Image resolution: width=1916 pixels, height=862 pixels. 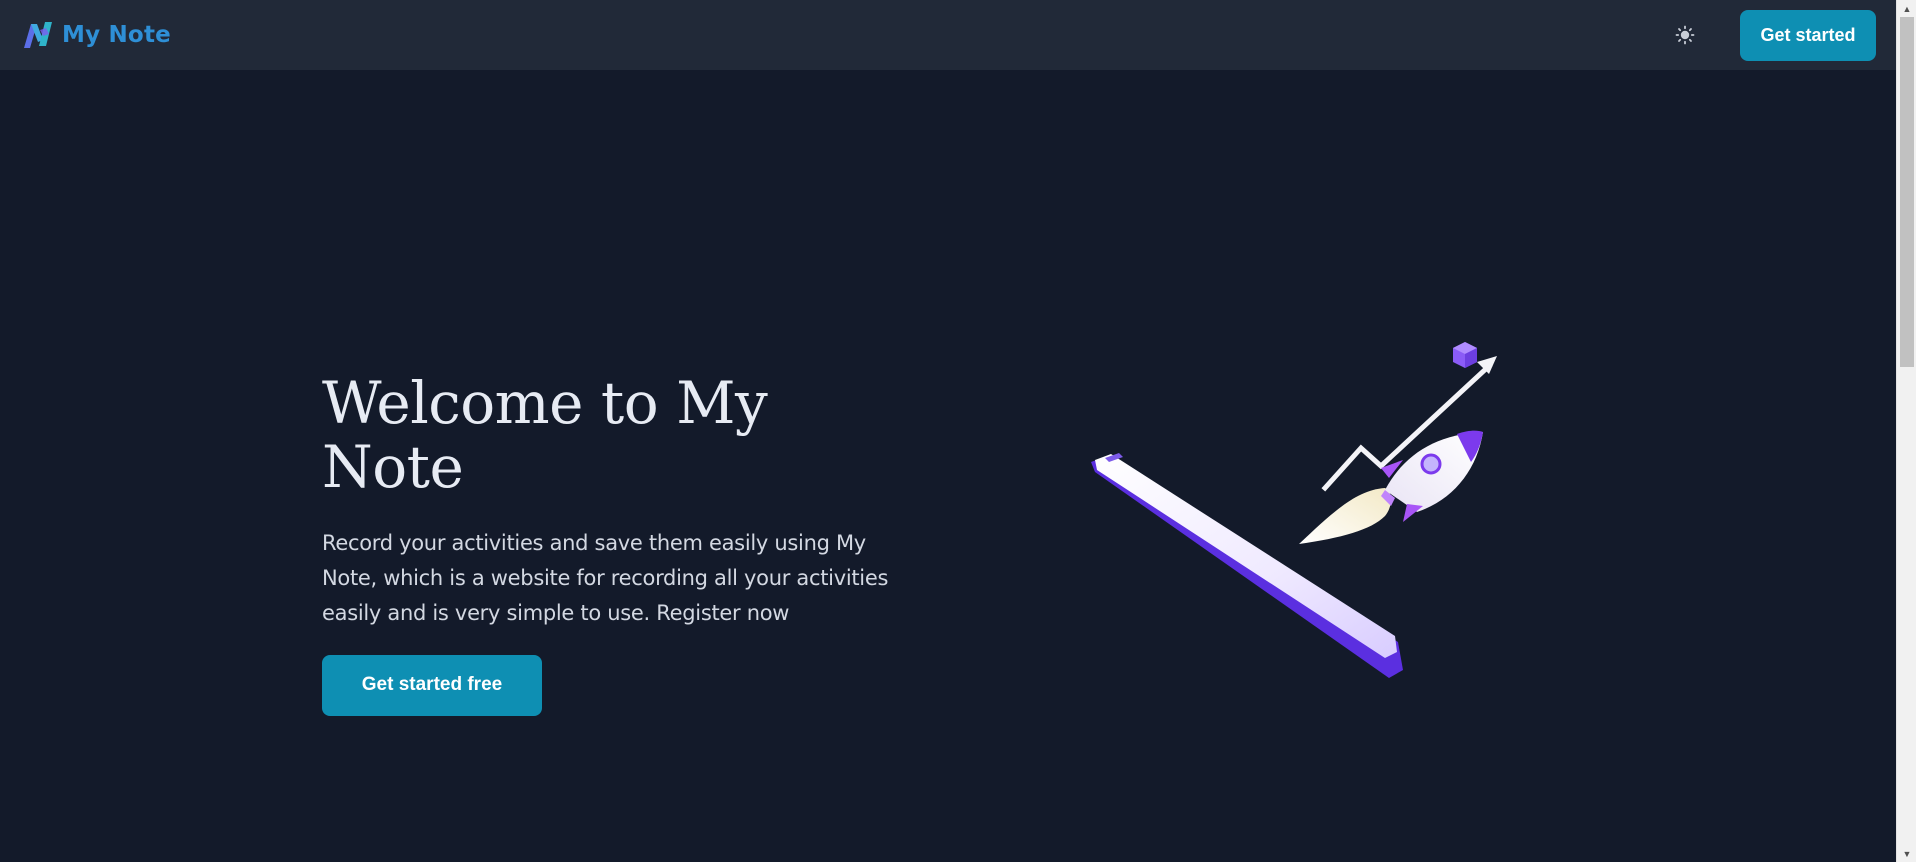 I want to click on navbar-actions: Get started, so click(x=1772, y=35).